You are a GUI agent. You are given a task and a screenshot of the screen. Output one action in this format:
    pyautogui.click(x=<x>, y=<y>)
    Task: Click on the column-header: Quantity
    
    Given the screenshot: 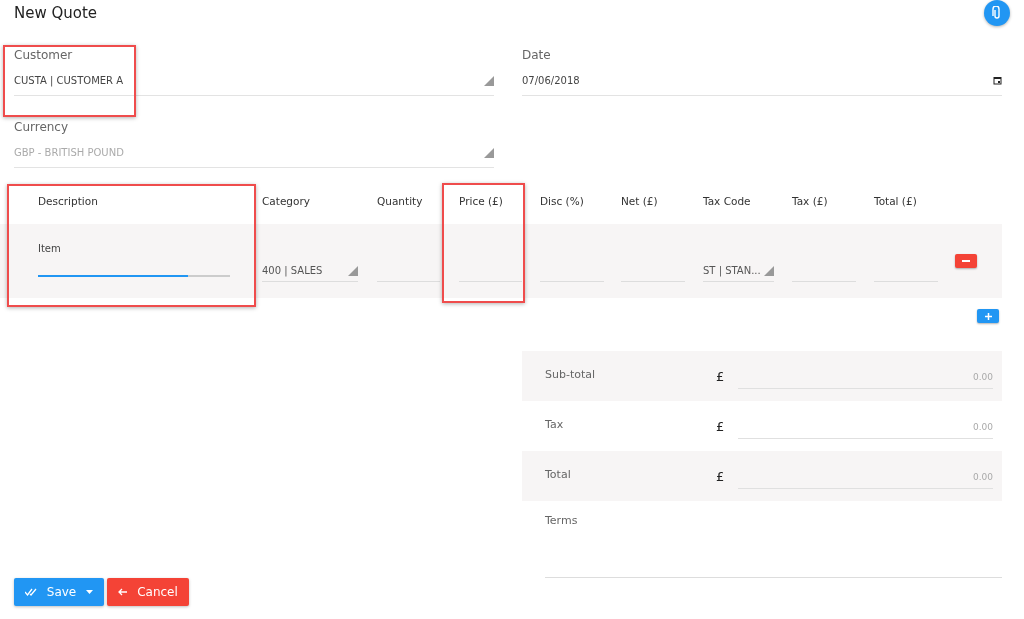 What is the action you would take?
    pyautogui.click(x=400, y=201)
    